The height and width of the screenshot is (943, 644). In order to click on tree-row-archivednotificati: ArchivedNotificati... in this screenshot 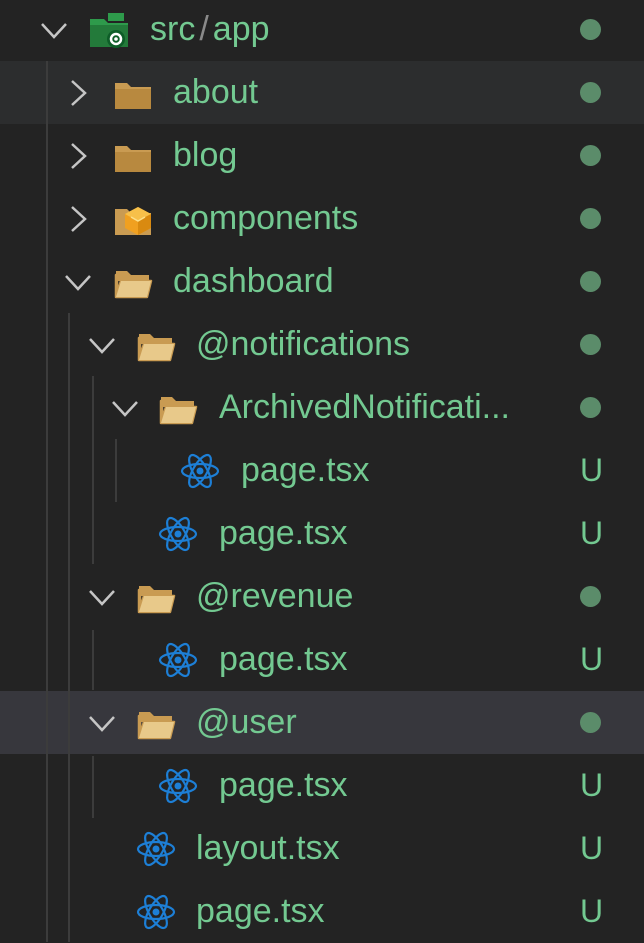, I will do `click(322, 407)`.